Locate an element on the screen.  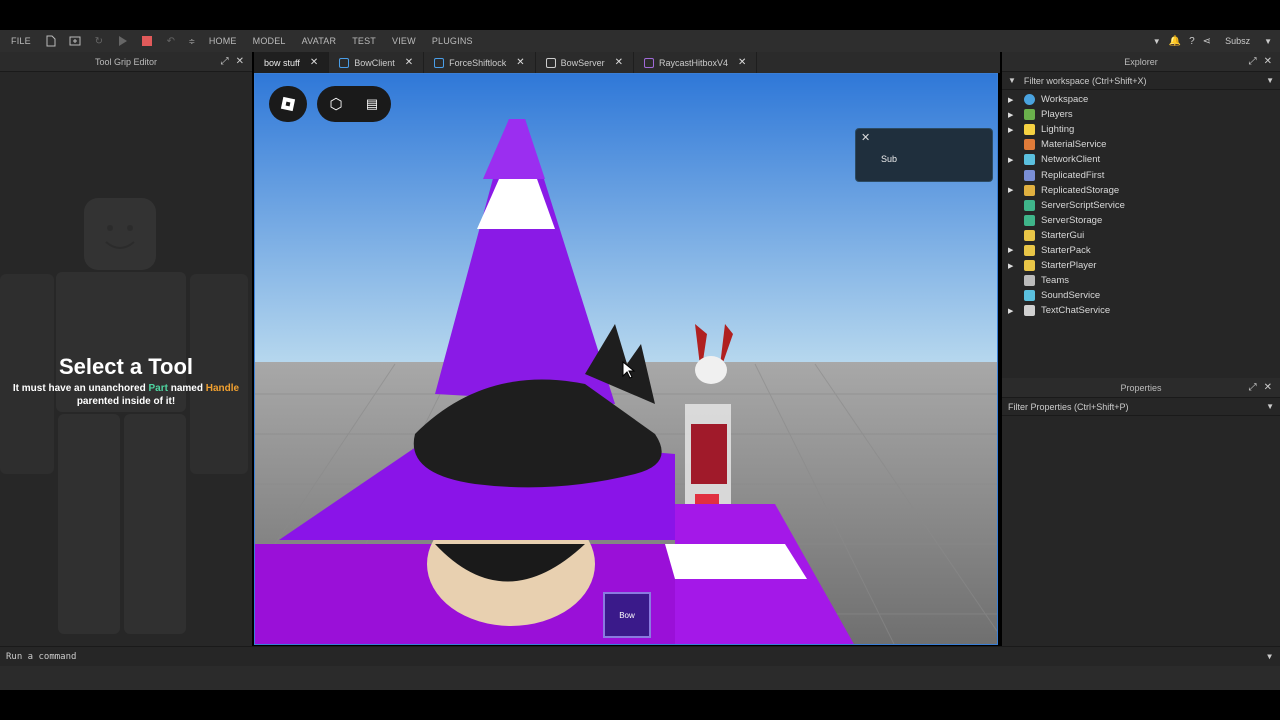
explorer-item: StarterGui is located at coordinates (1141, 235).